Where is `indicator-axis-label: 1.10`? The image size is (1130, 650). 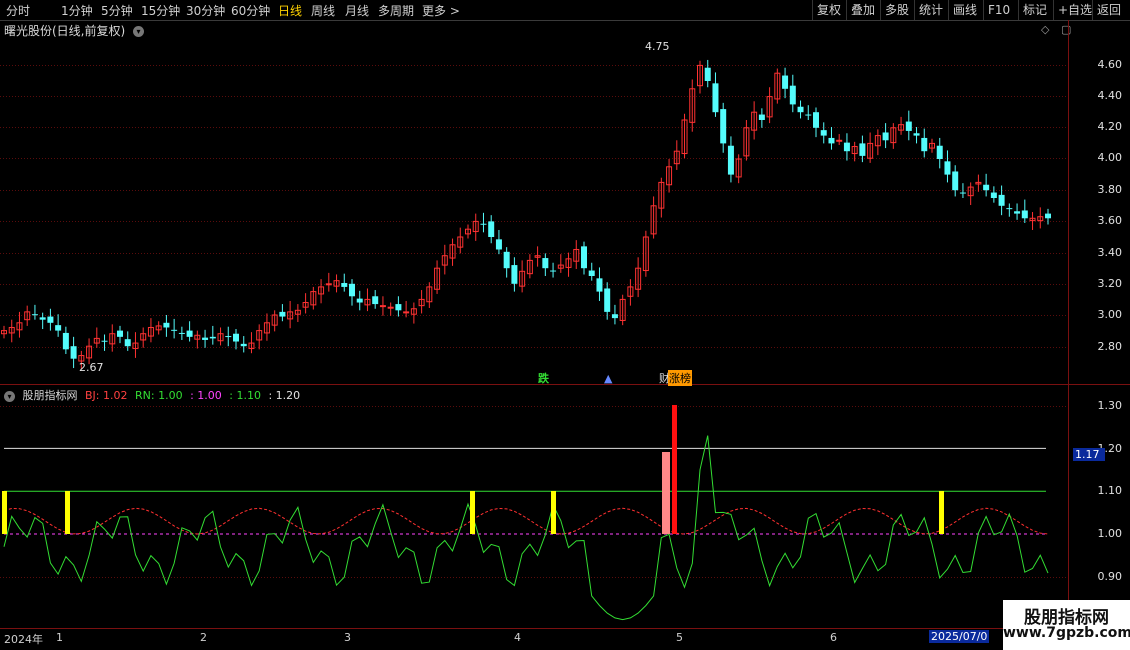 indicator-axis-label: 1.10 is located at coordinates (1110, 490).